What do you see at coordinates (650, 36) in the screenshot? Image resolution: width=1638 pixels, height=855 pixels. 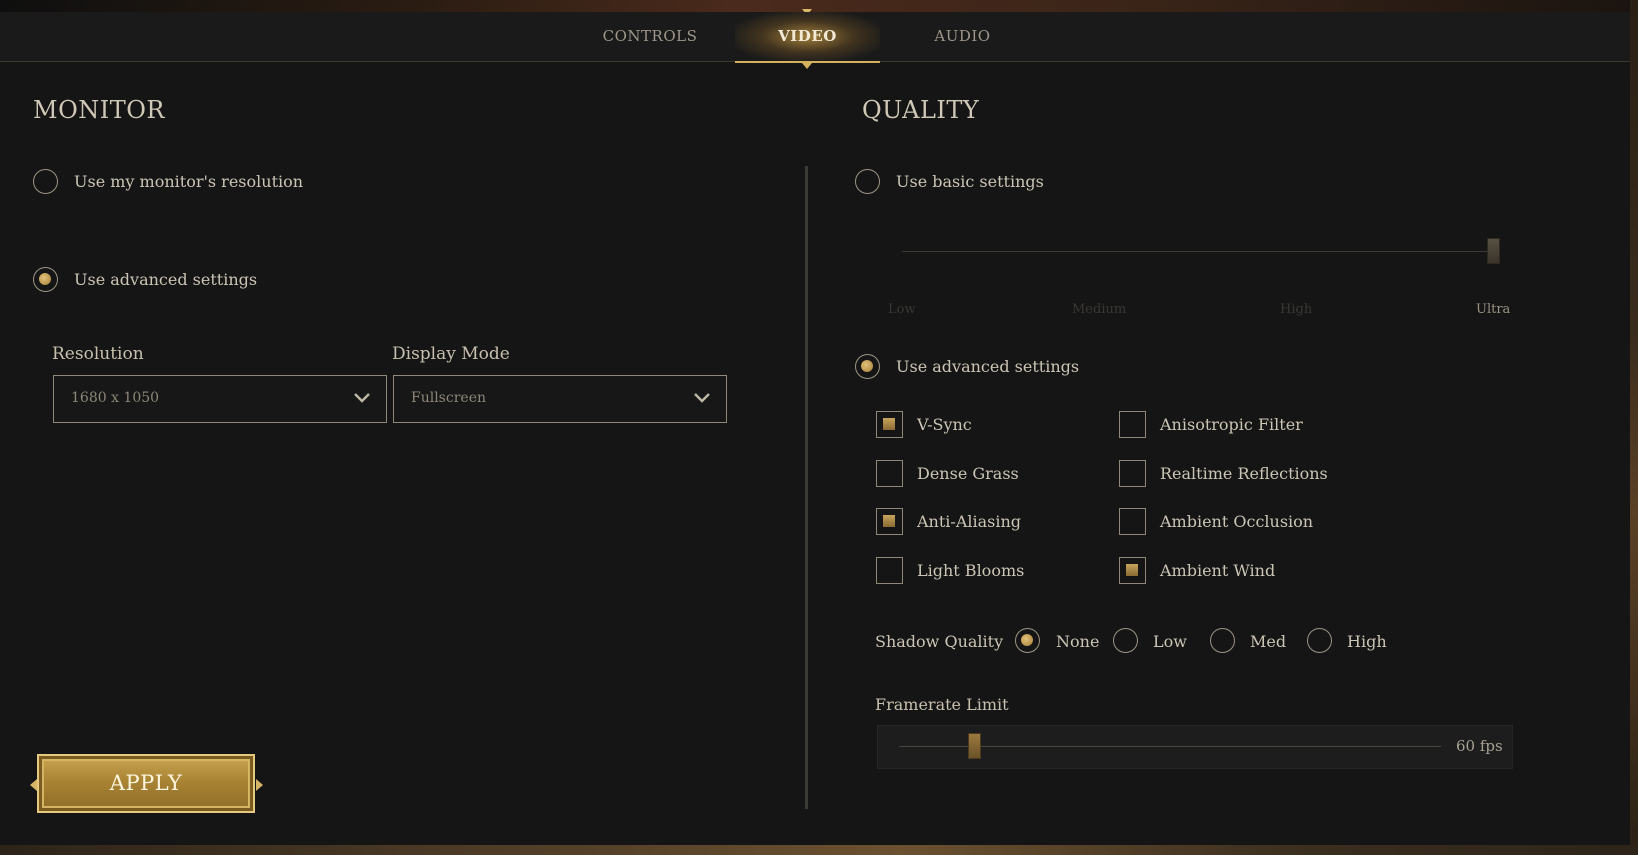 I see `tab-controls: CONTROLS` at bounding box center [650, 36].